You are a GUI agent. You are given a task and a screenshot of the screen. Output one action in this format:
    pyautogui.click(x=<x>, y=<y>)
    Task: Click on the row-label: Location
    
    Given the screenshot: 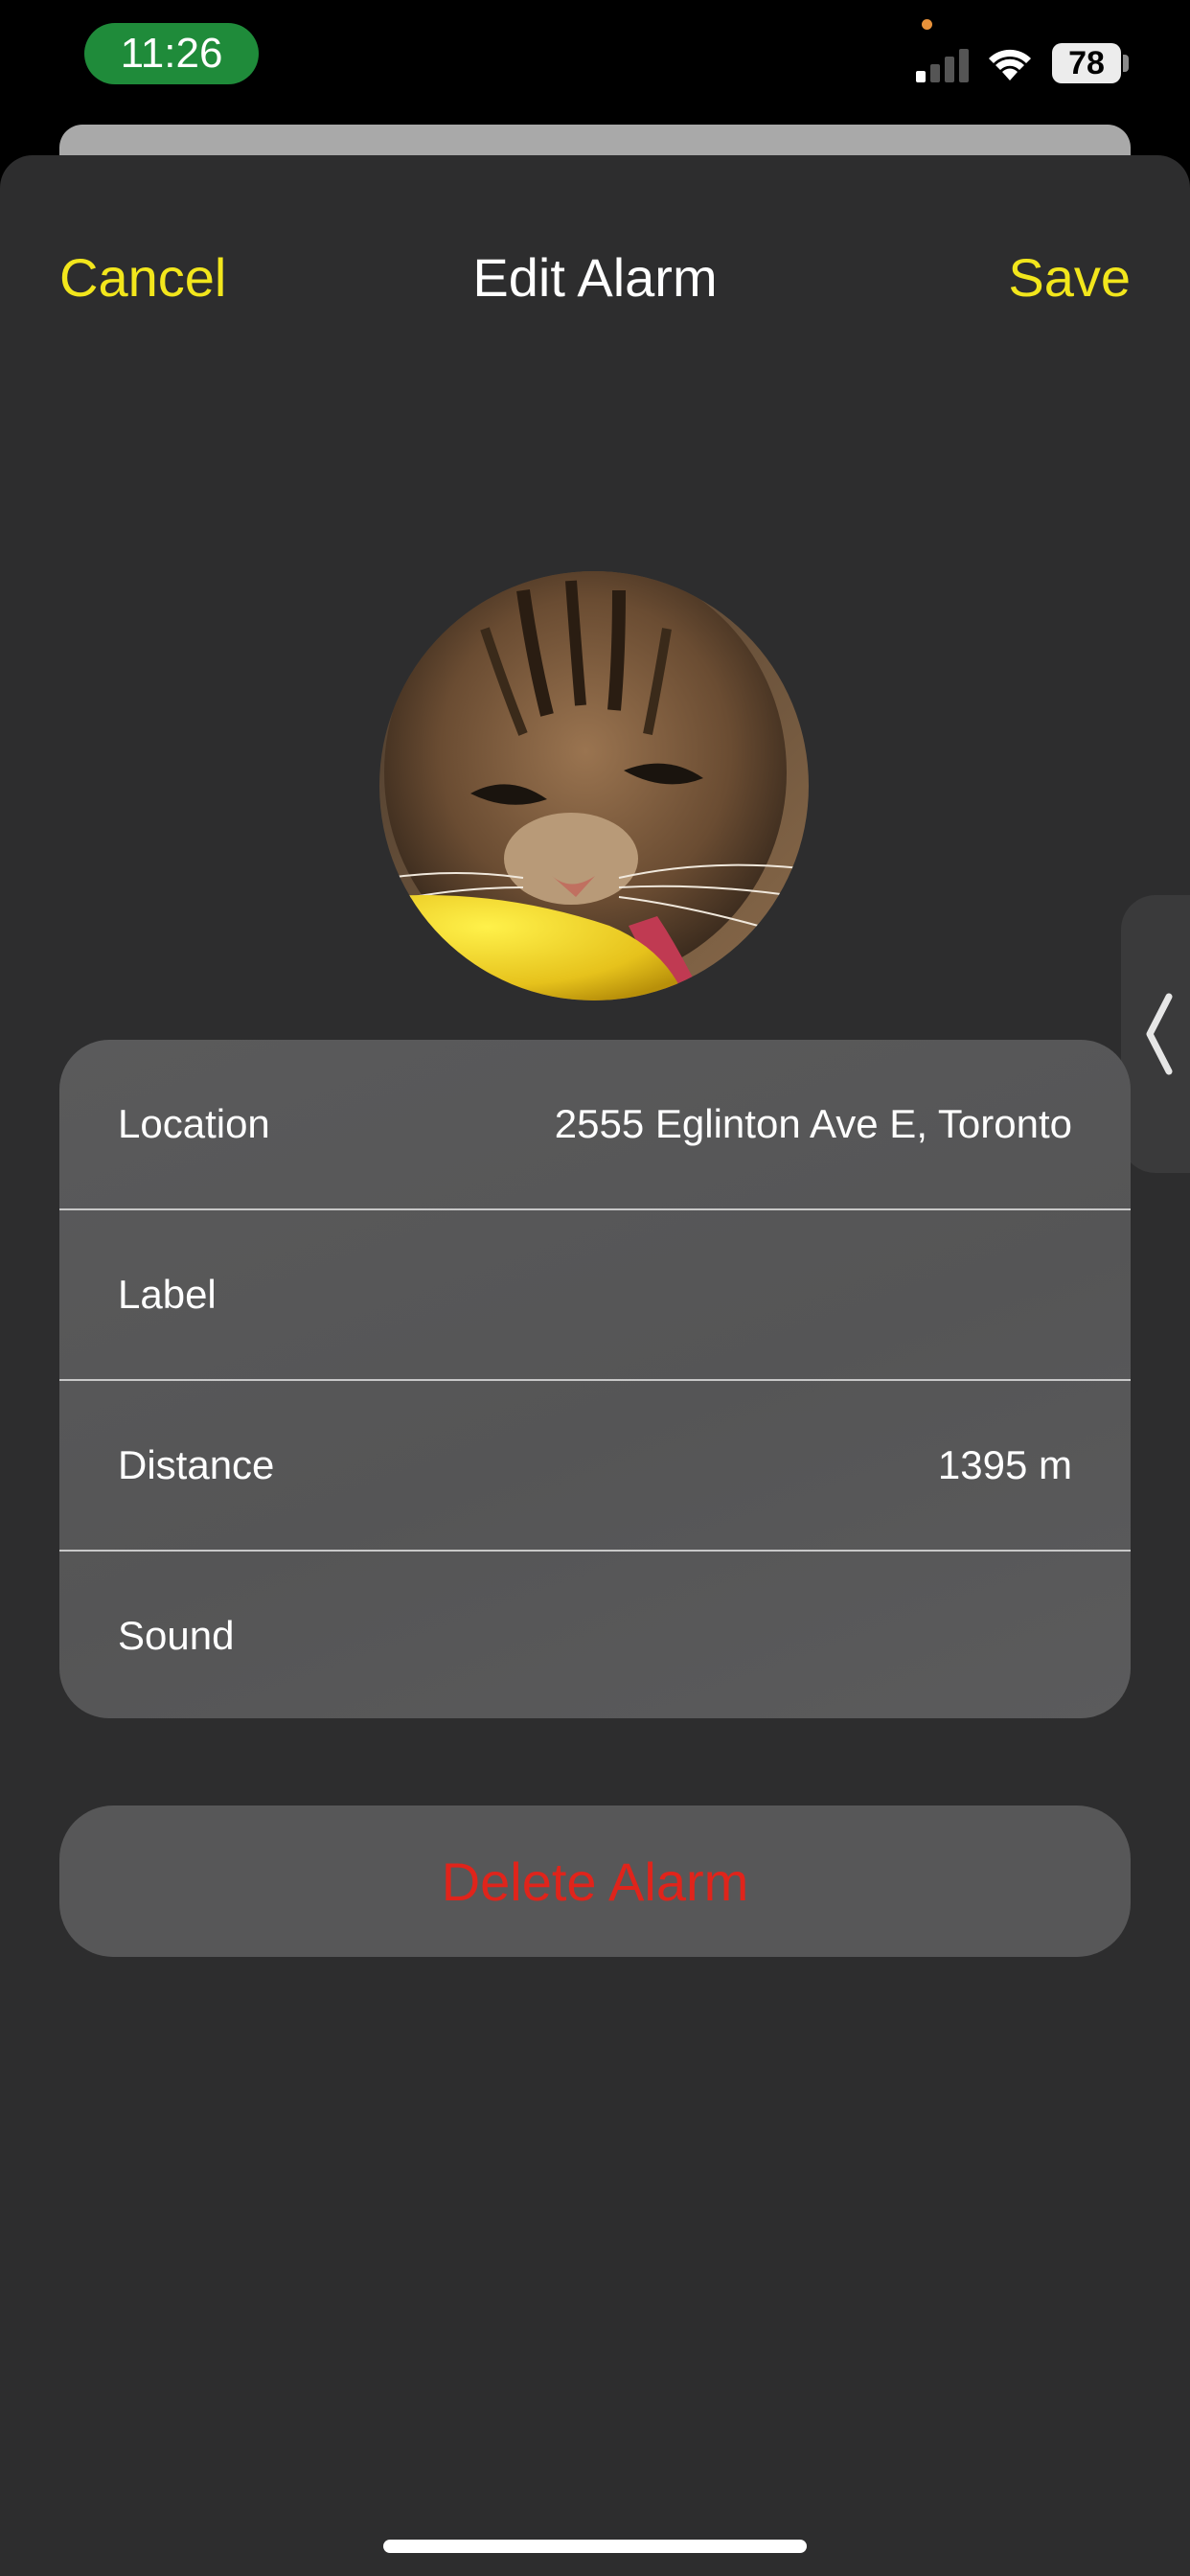 What is the action you would take?
    pyautogui.click(x=194, y=1123)
    